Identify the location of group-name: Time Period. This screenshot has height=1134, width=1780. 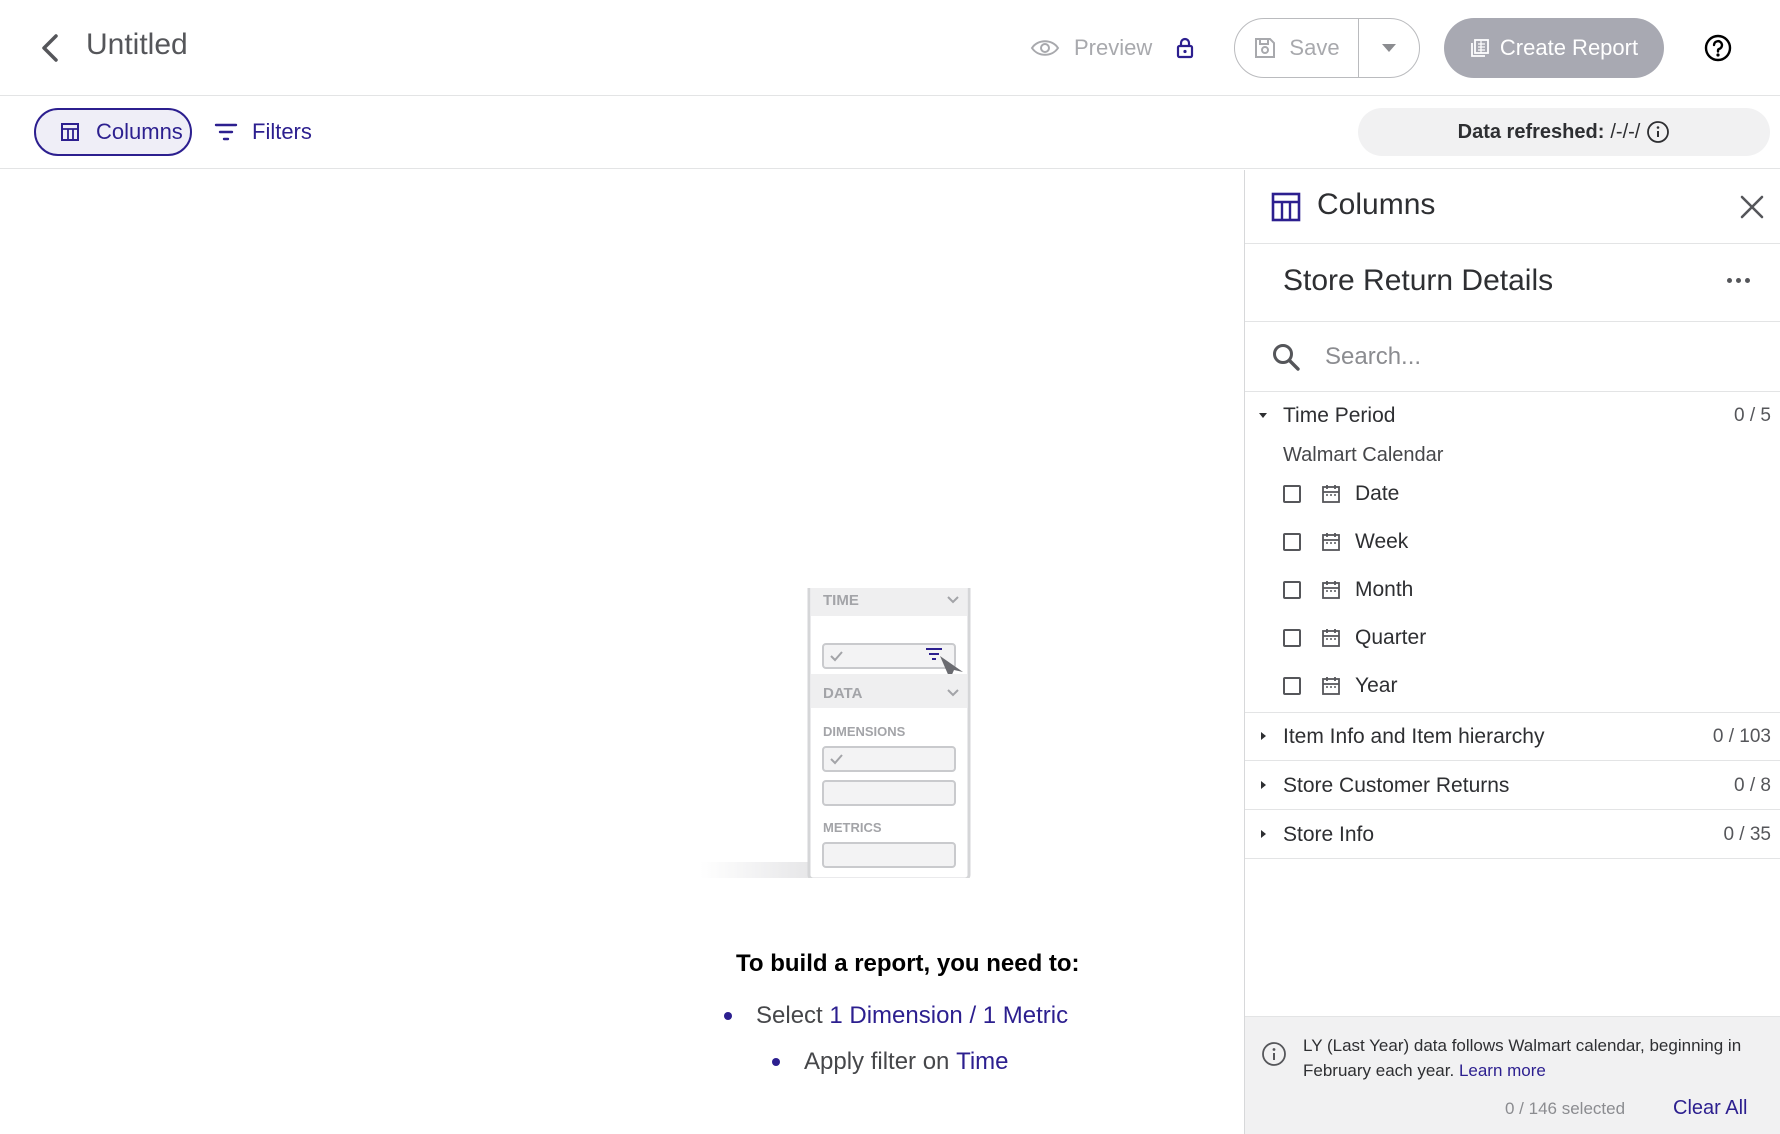
(1339, 415).